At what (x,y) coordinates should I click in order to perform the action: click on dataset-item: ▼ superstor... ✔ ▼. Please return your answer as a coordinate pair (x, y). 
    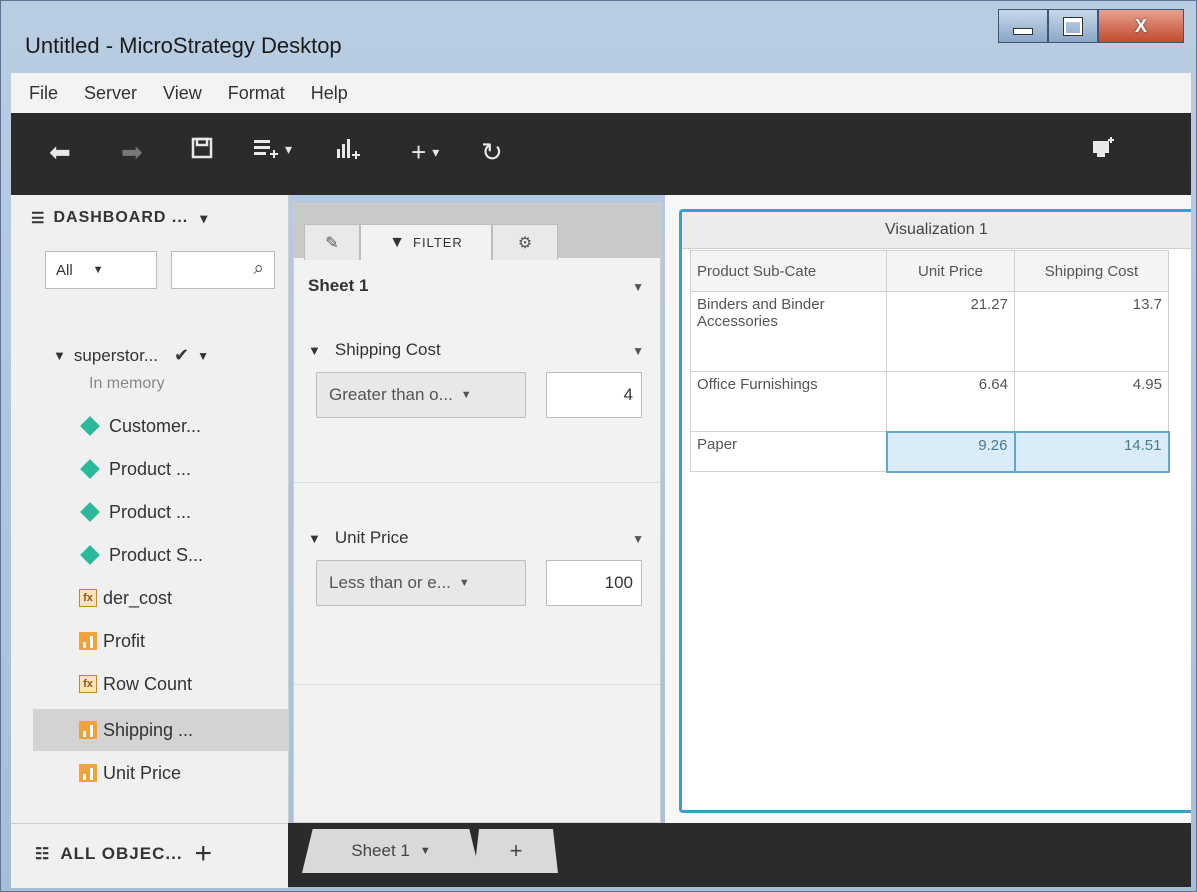
    Looking at the image, I should click on (131, 355).